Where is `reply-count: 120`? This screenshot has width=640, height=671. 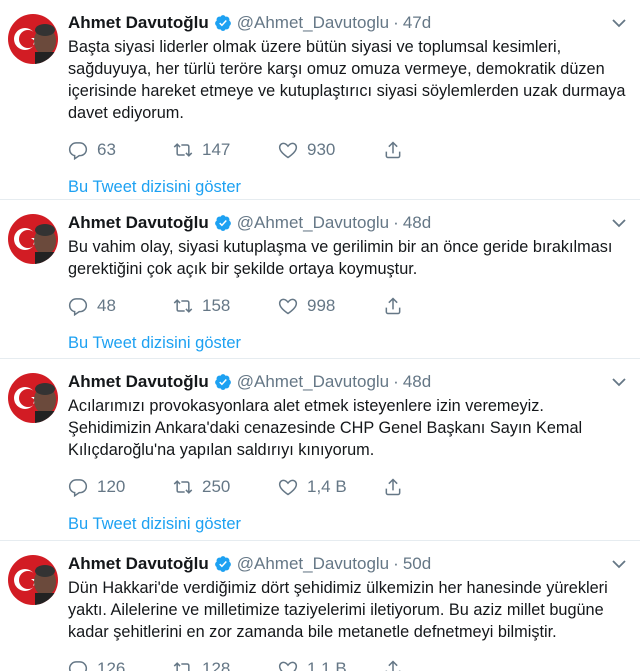
reply-count: 120 is located at coordinates (111, 486).